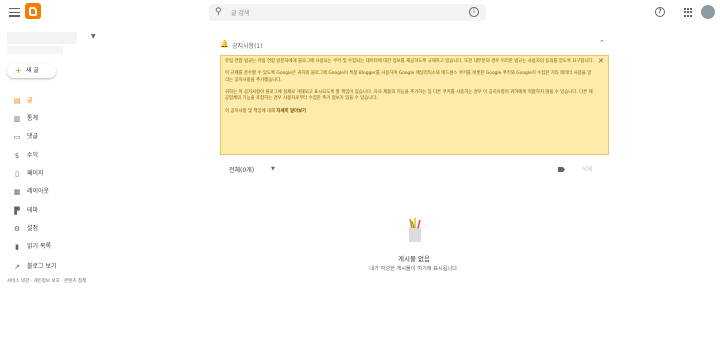 This screenshot has width=720, height=360. I want to click on notice-header: 🔔 공지사항(1) ⌃, so click(414, 45).